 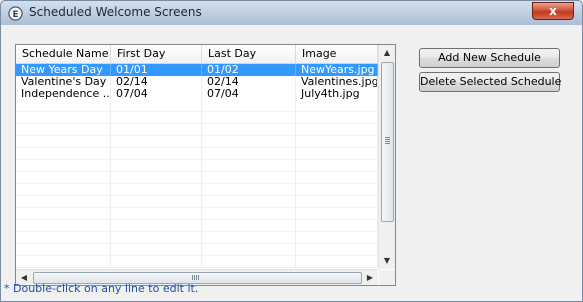 I want to click on cell-schedule-name: Valentine's Day, so click(x=63, y=82).